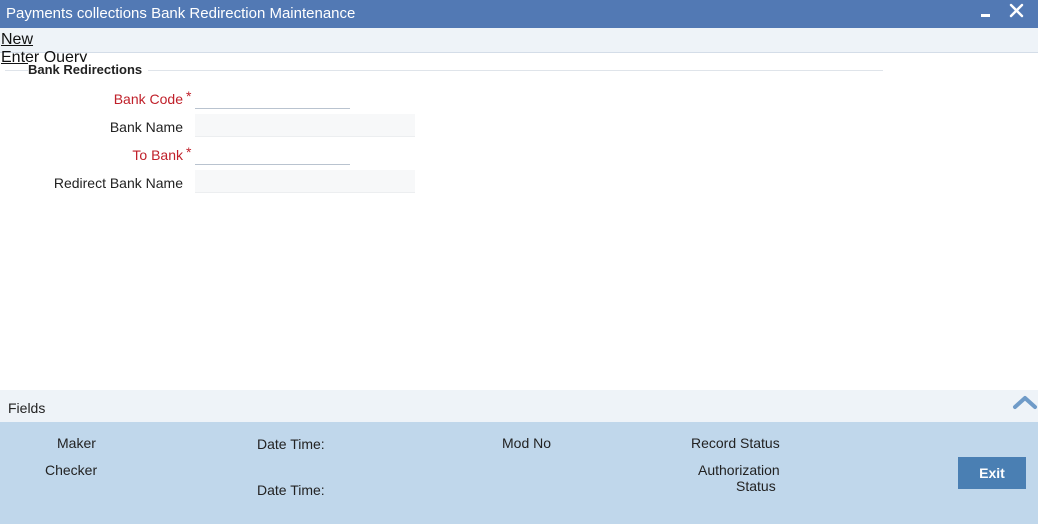  Describe the element at coordinates (148, 99) in the screenshot. I see `bank-code-label: Bank Code` at that location.